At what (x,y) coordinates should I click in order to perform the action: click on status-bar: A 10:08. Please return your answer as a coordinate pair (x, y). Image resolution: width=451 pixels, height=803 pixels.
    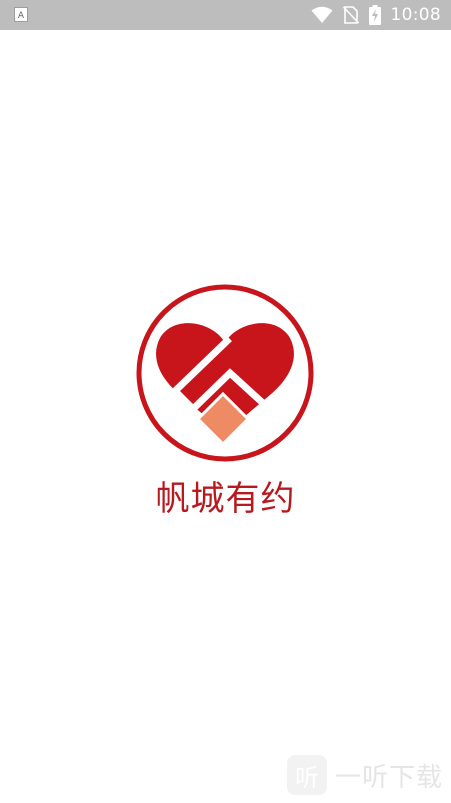
    Looking at the image, I should click on (225, 15).